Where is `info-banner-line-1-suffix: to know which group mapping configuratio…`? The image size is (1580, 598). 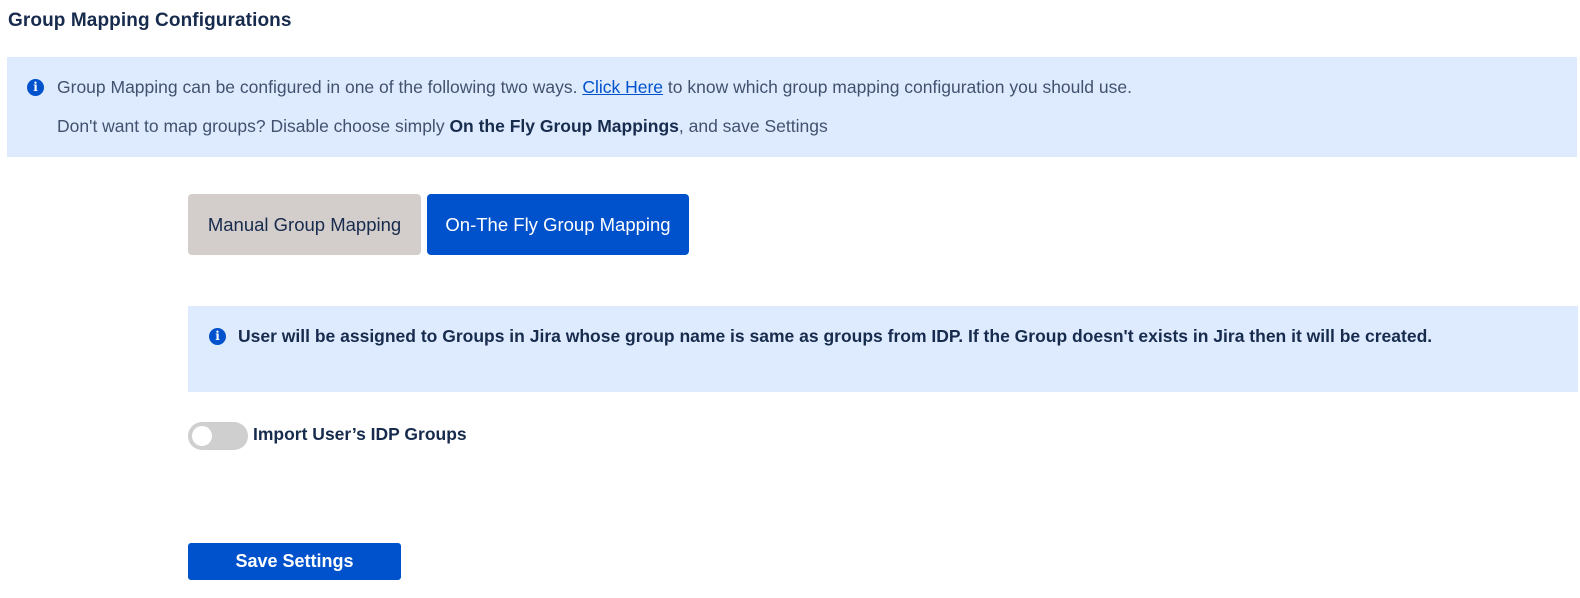 info-banner-line-1-suffix: to know which group mapping configuratio… is located at coordinates (897, 87).